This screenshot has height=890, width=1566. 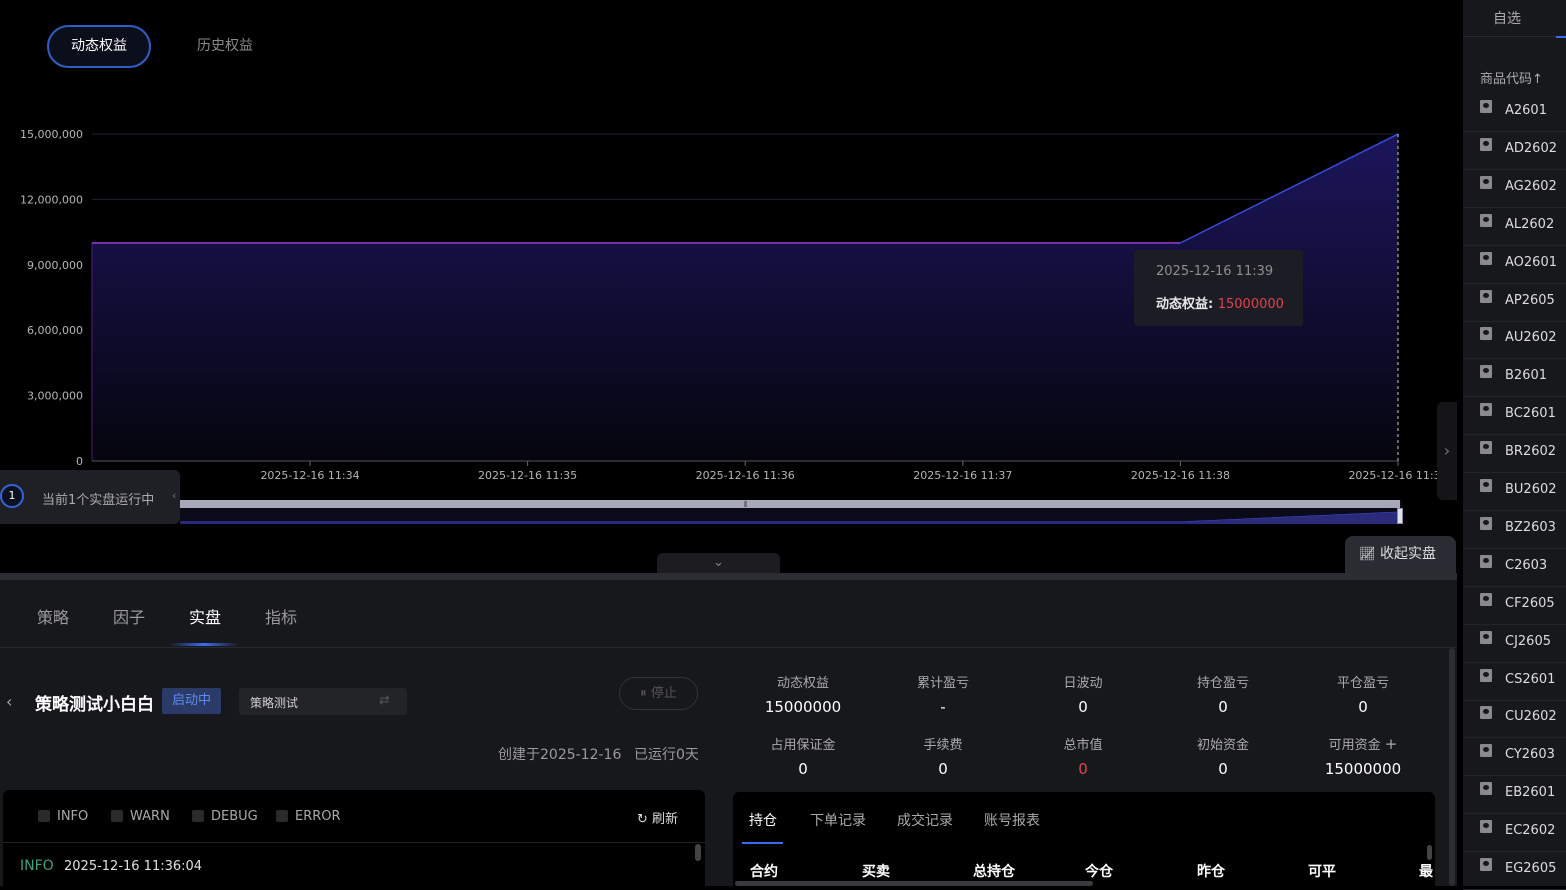 What do you see at coordinates (1530, 300) in the screenshot?
I see `watchlist-item-code: AP2605` at bounding box center [1530, 300].